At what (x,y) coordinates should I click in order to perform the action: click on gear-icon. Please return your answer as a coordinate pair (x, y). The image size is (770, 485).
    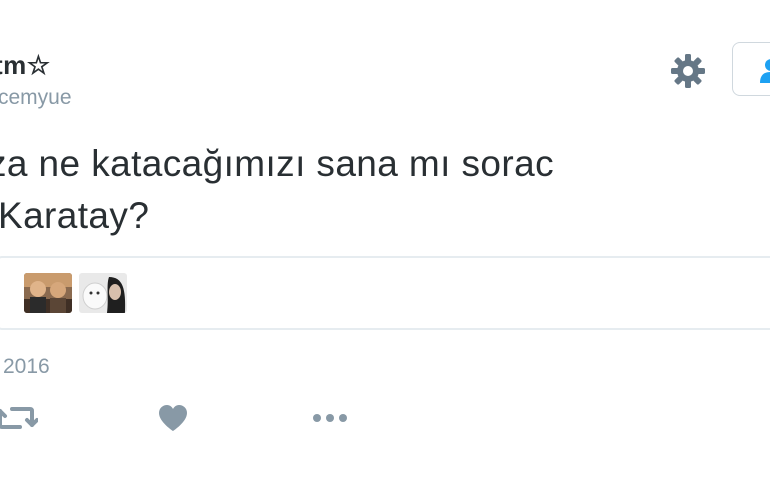
    Looking at the image, I should click on (688, 71).